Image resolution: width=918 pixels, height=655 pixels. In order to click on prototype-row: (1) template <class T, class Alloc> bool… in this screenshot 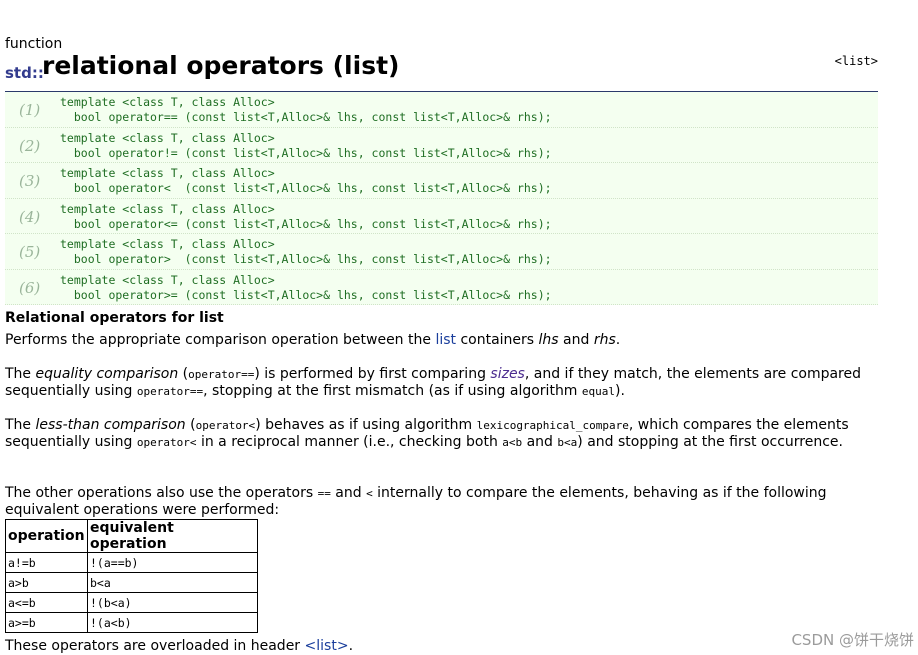, I will do `click(441, 110)`.